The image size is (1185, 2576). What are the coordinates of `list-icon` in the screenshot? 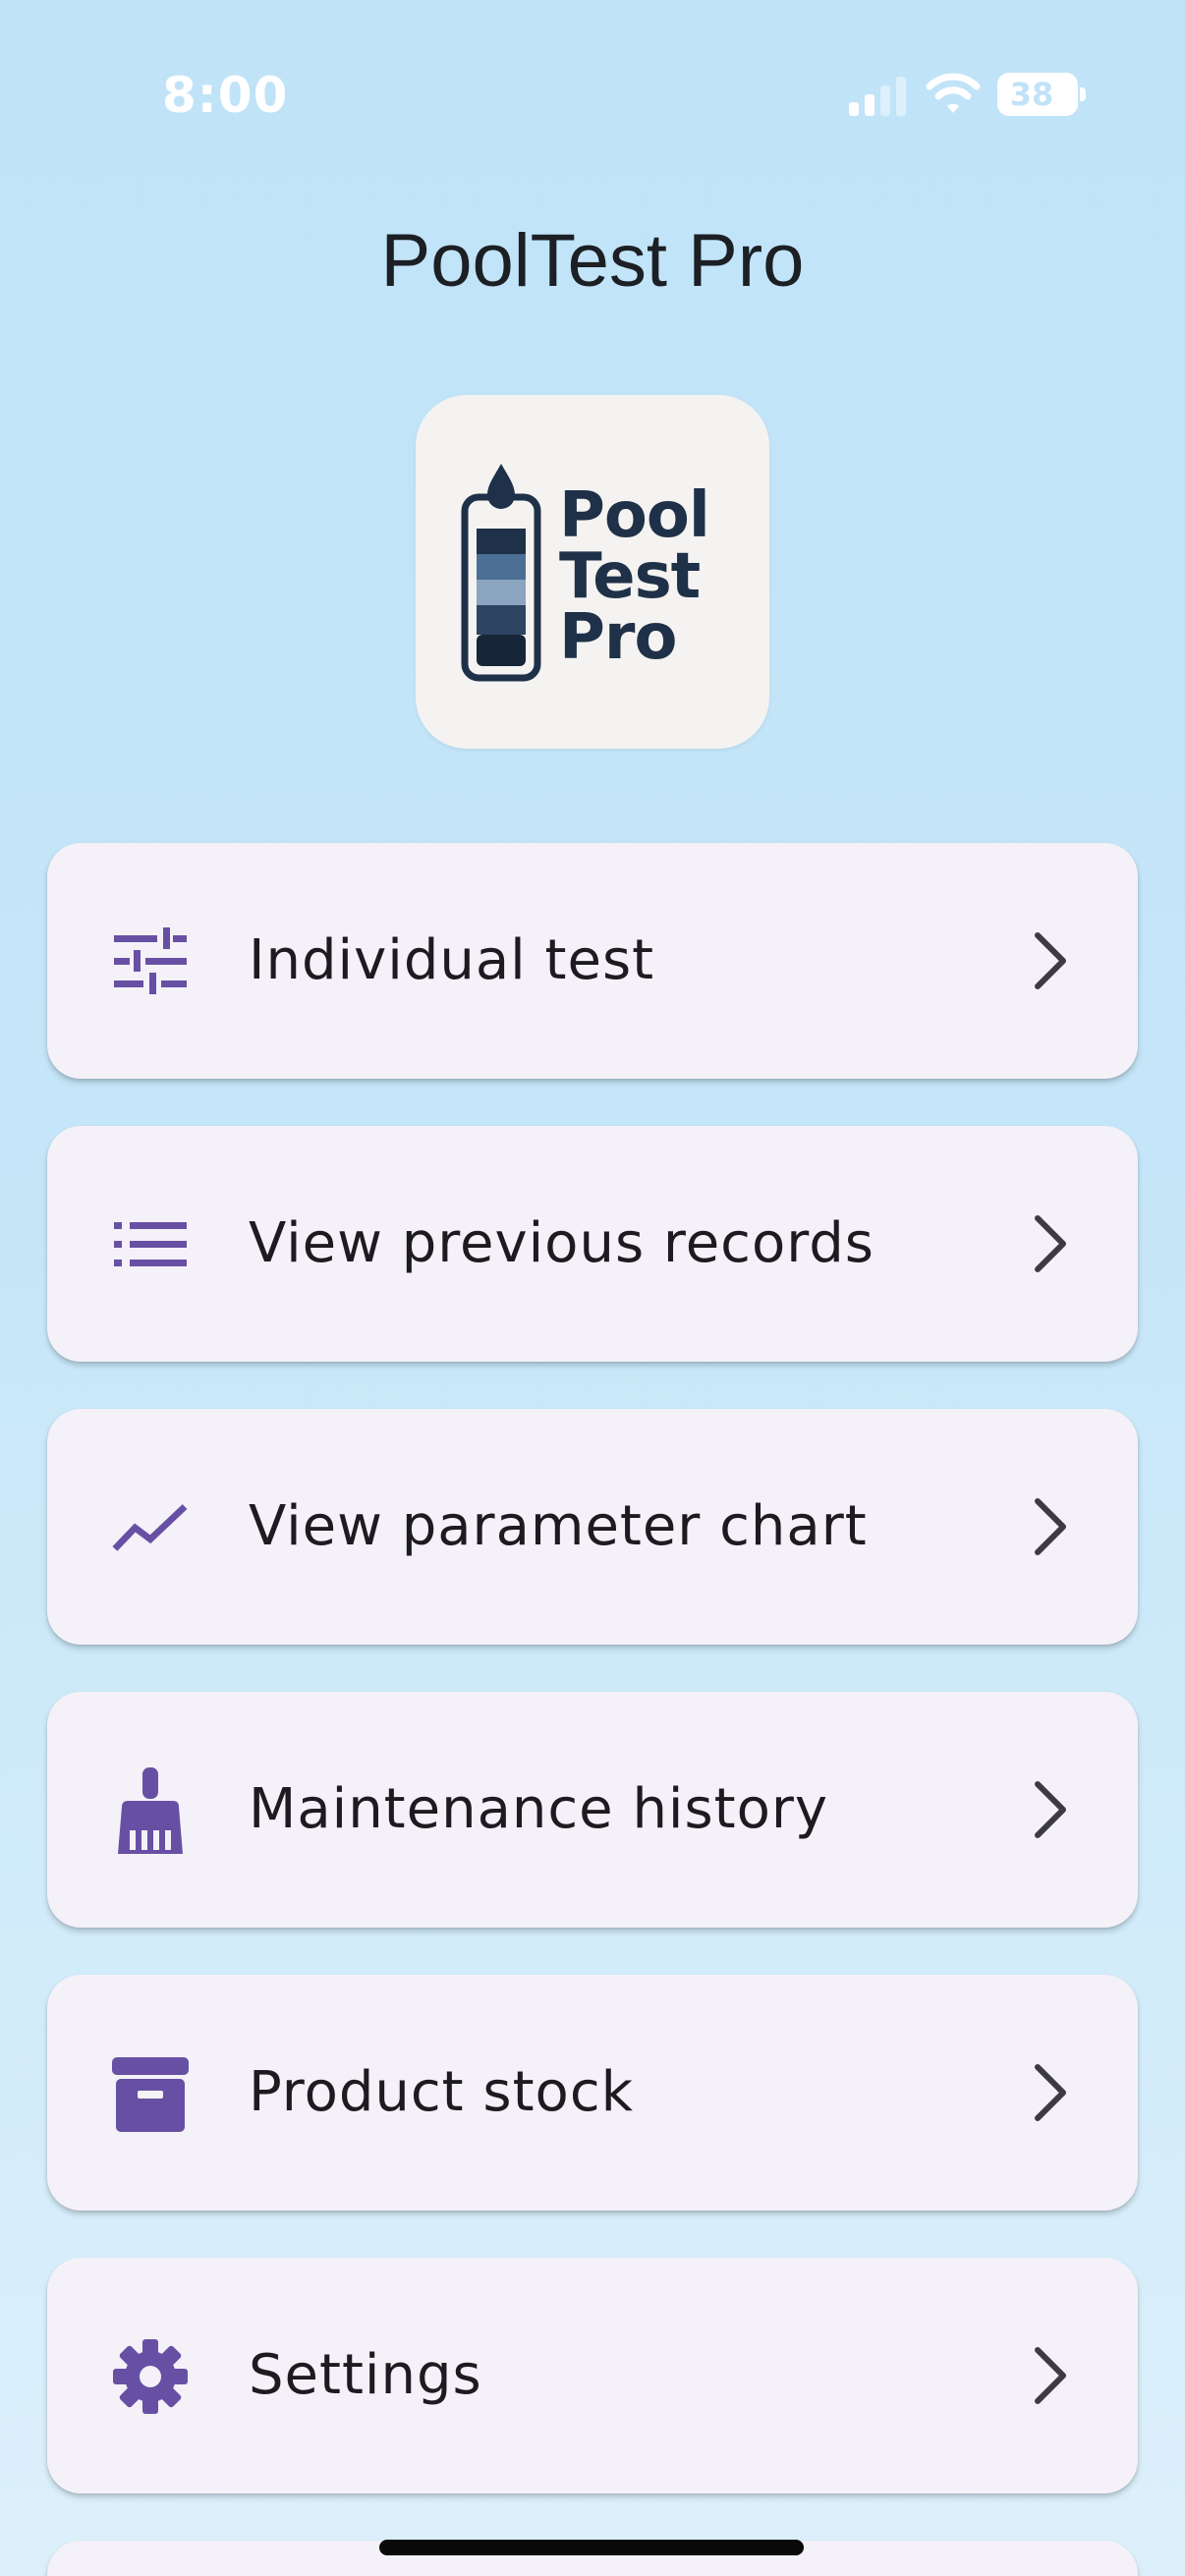 It's located at (151, 1244).